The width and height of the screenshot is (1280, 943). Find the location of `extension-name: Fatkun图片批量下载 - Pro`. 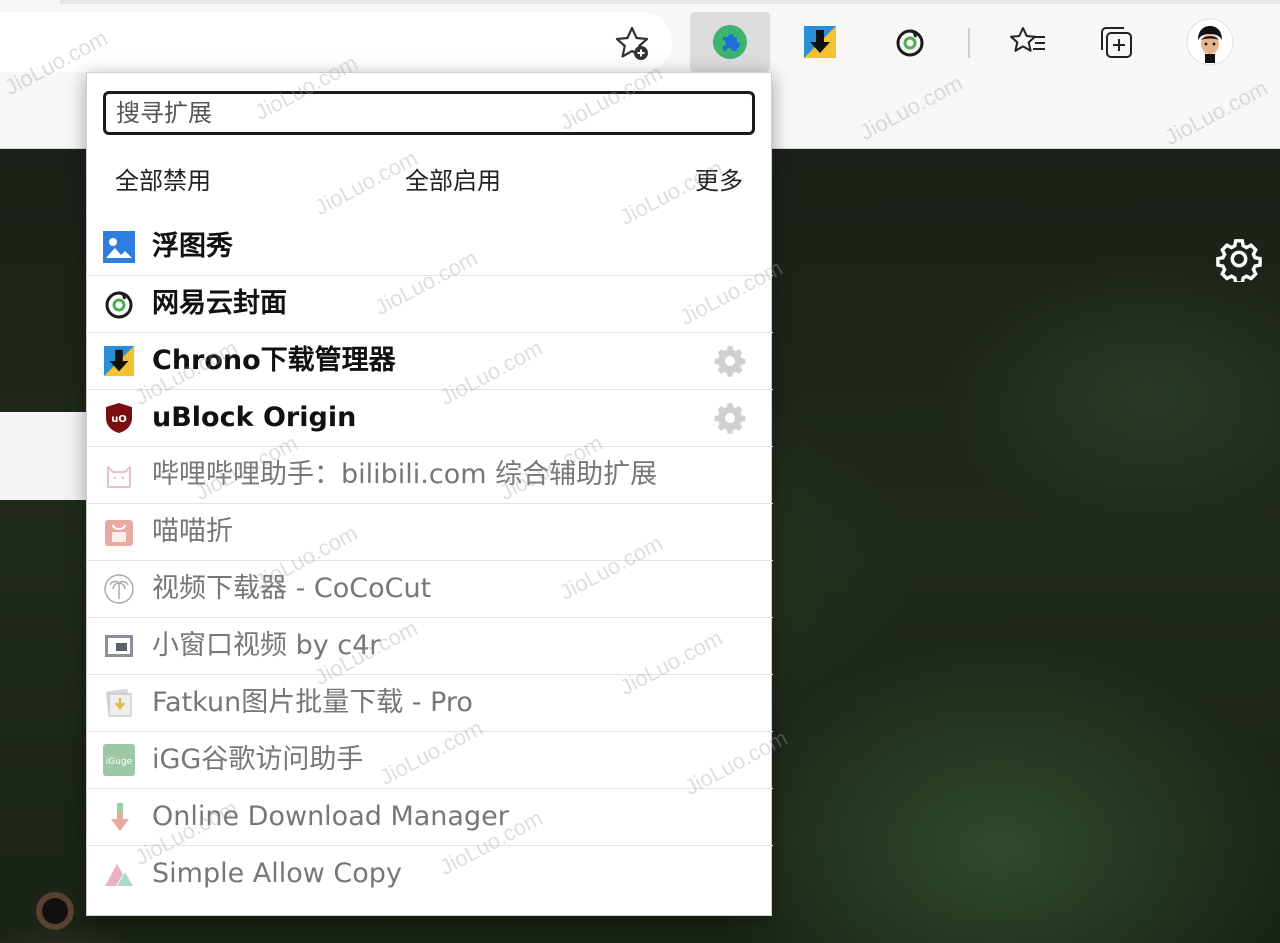

extension-name: Fatkun图片批量下载 - Pro is located at coordinates (312, 702).